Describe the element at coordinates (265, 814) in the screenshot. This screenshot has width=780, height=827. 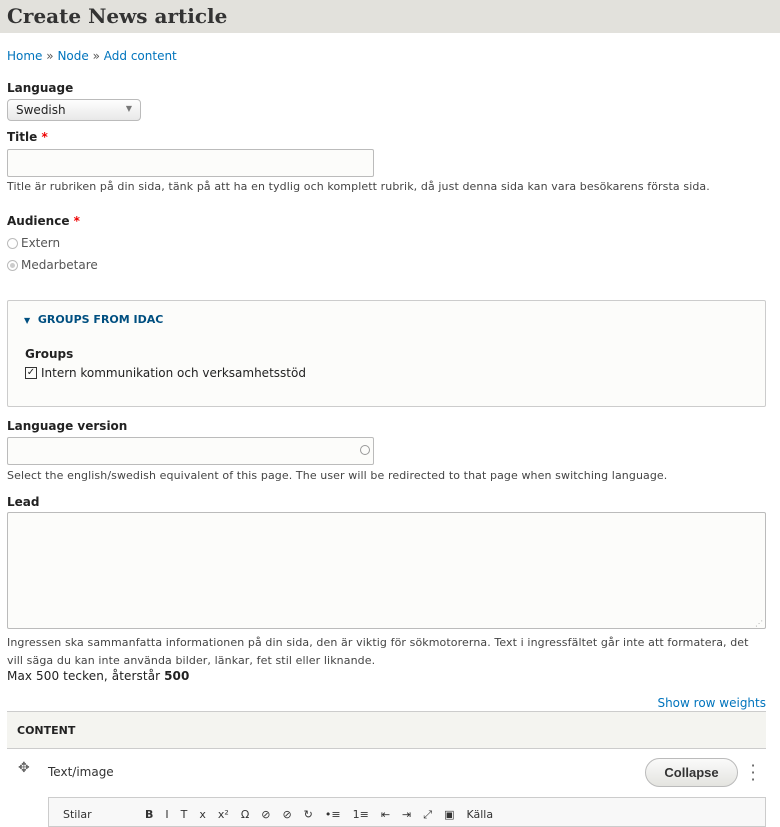
I see `link-button: ⊘` at that location.